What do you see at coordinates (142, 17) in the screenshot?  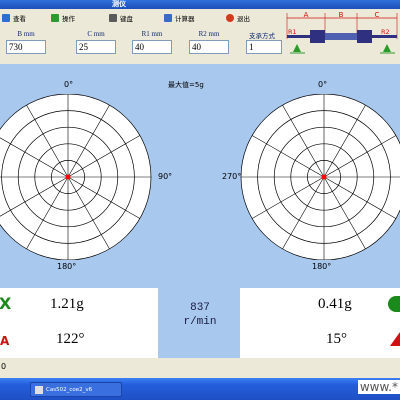 I see `toolbar: 查看 操作 键盘 计算器 退出` at bounding box center [142, 17].